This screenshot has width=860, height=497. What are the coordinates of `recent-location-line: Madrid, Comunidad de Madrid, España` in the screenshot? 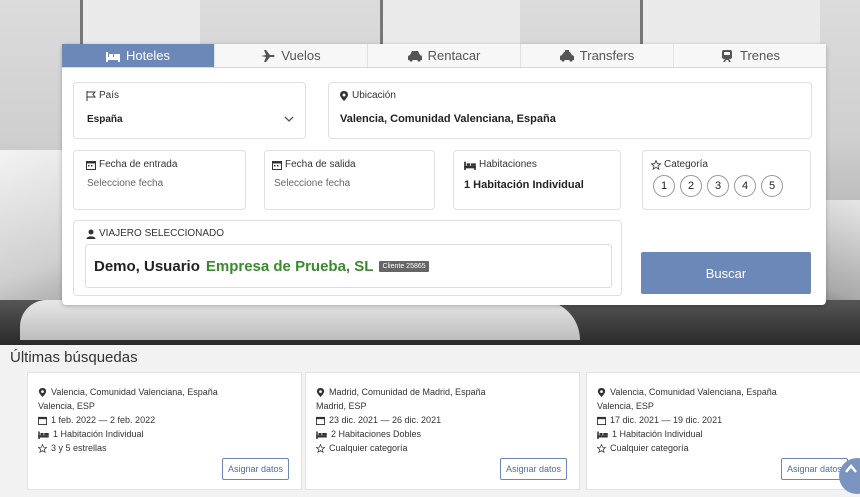 It's located at (401, 392).